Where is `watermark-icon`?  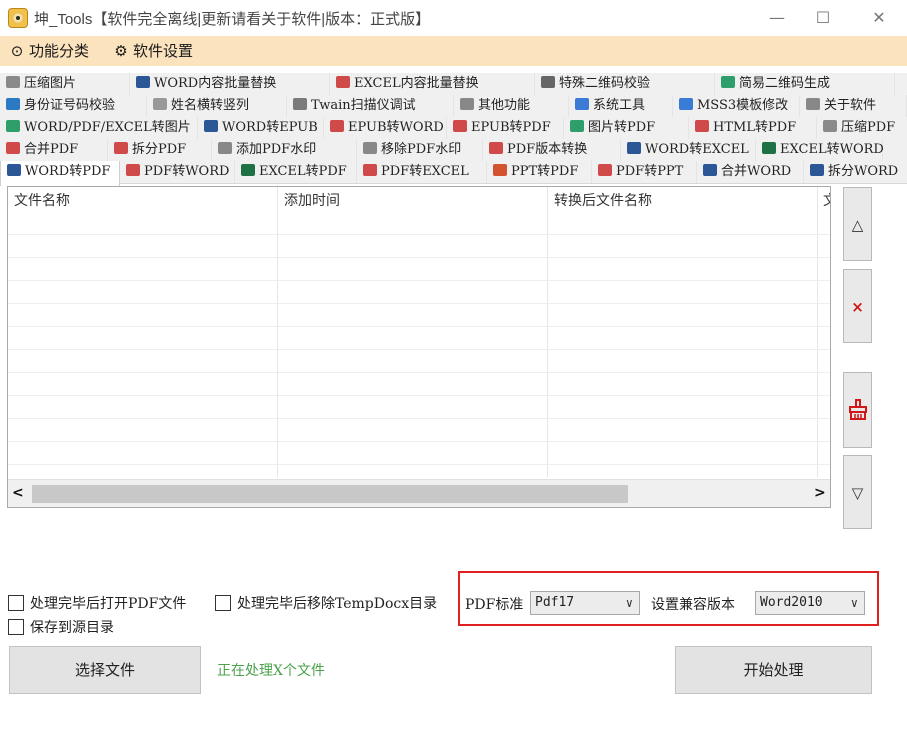 watermark-icon is located at coordinates (370, 148).